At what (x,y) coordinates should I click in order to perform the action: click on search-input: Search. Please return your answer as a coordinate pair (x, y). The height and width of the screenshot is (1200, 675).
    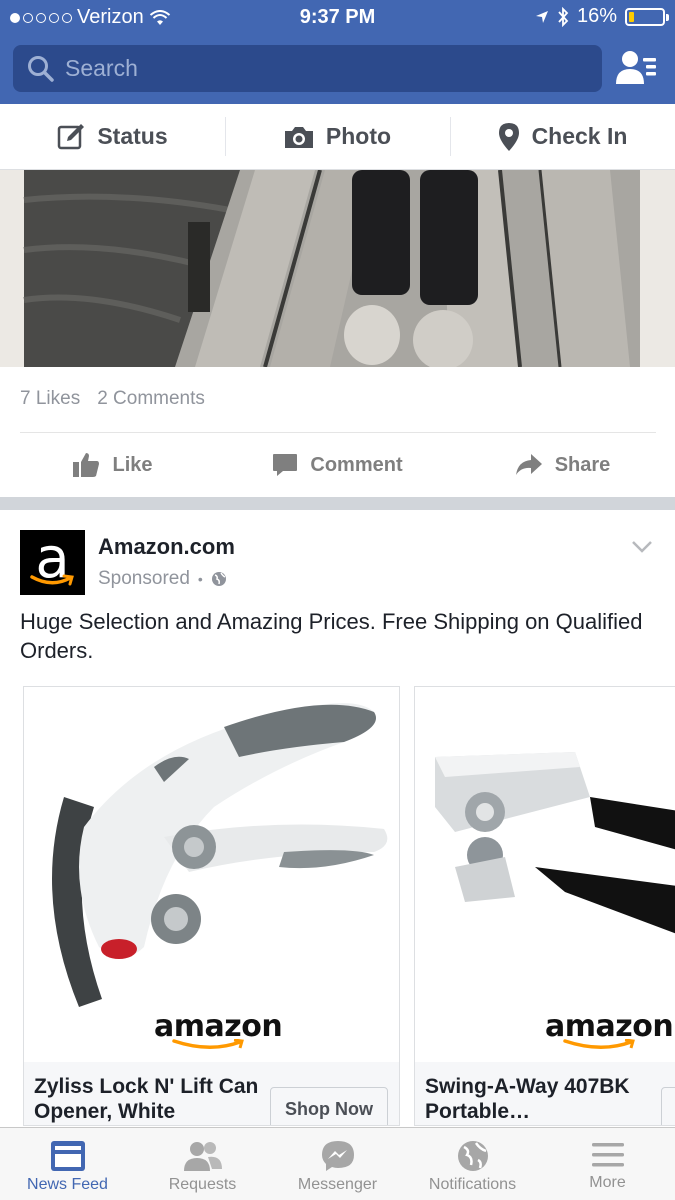
    Looking at the image, I should click on (307, 68).